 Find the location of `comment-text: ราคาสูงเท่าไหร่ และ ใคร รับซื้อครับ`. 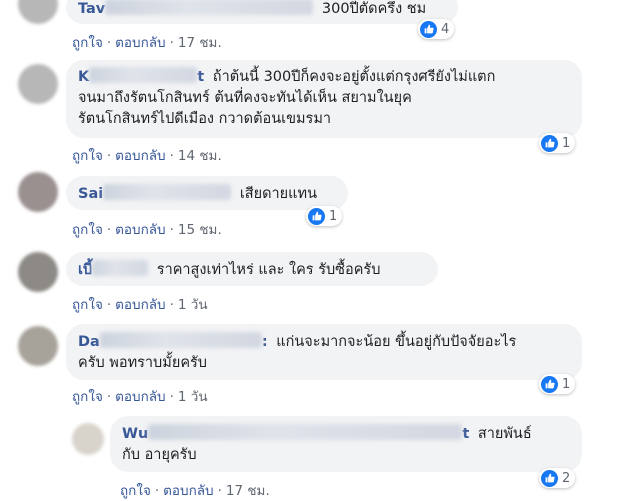

comment-text: ราคาสูงเท่าไหร่ และ ใคร รับซื้อครับ is located at coordinates (268, 270).